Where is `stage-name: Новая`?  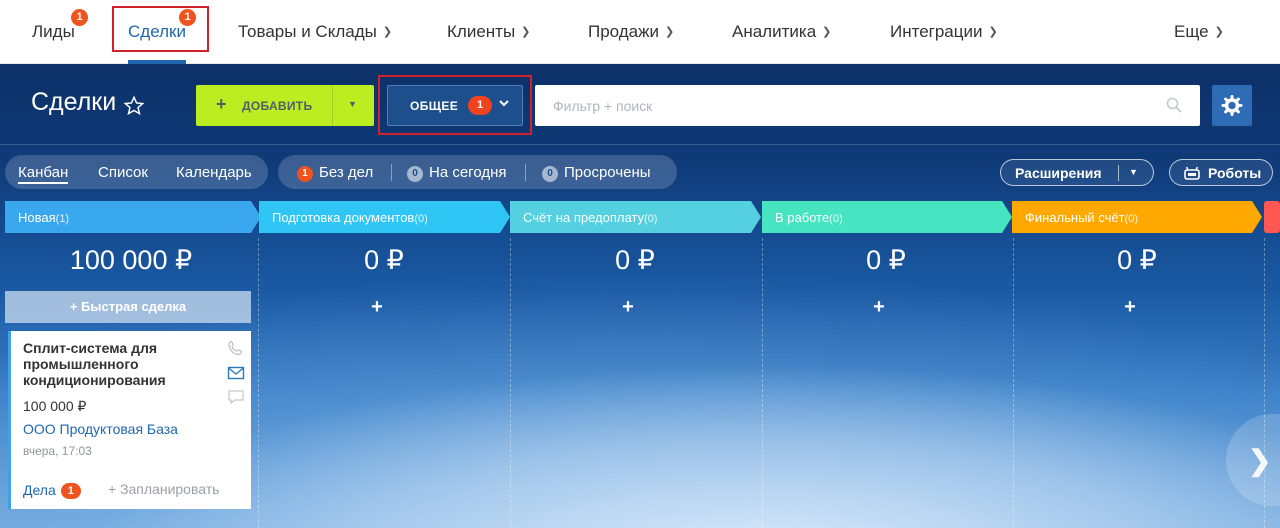
stage-name: Новая is located at coordinates (37, 217).